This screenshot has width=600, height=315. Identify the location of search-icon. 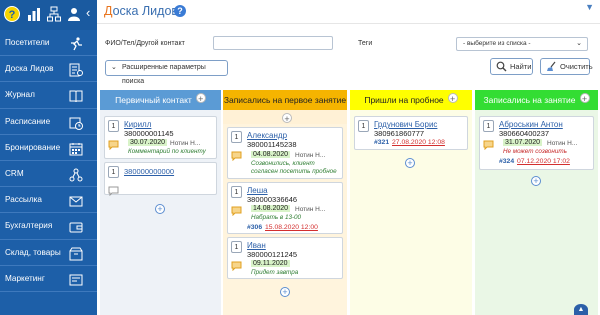
(501, 66).